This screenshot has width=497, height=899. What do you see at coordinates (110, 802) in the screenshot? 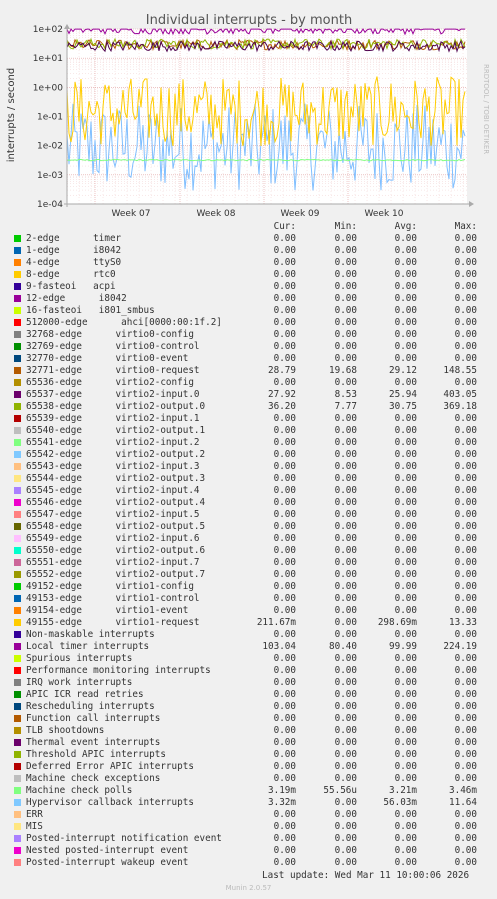
I see `legend-label: Hypervisor callback interrupts` at bounding box center [110, 802].